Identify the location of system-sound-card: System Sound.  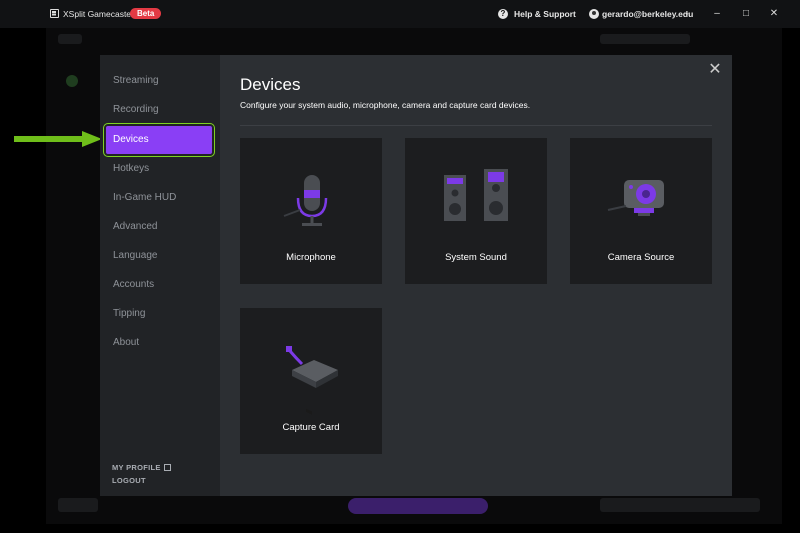
(476, 211).